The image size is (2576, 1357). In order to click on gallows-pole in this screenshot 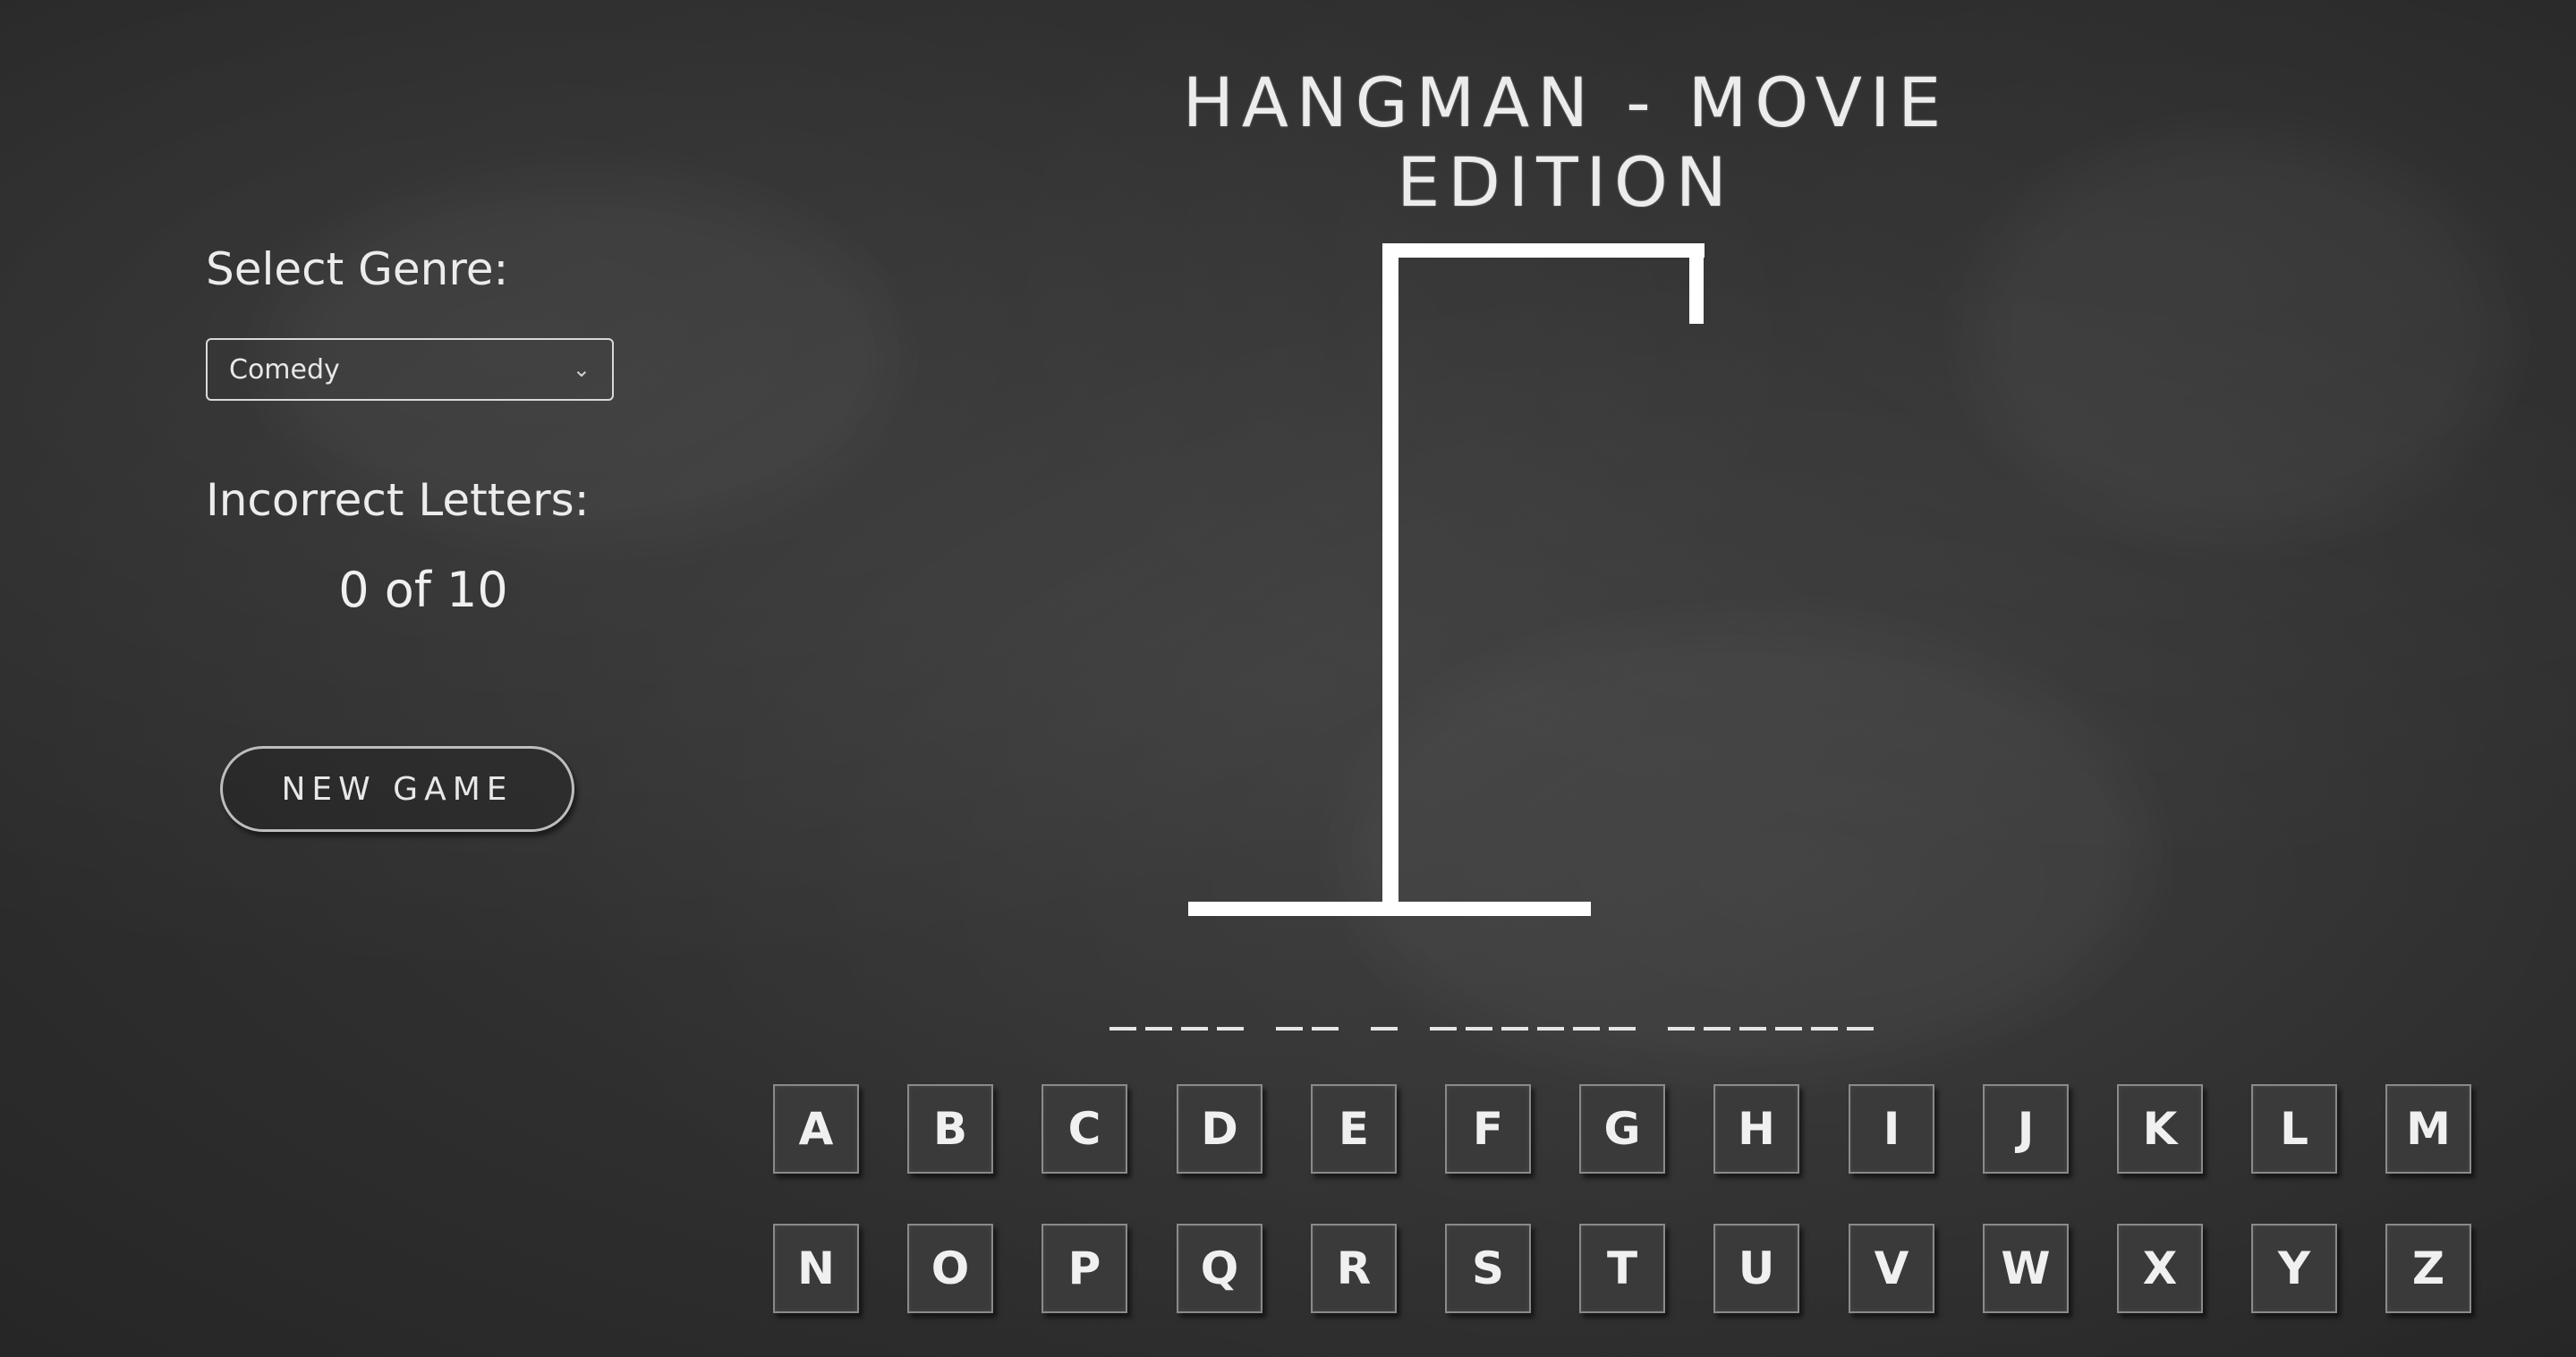, I will do `click(1390, 576)`.